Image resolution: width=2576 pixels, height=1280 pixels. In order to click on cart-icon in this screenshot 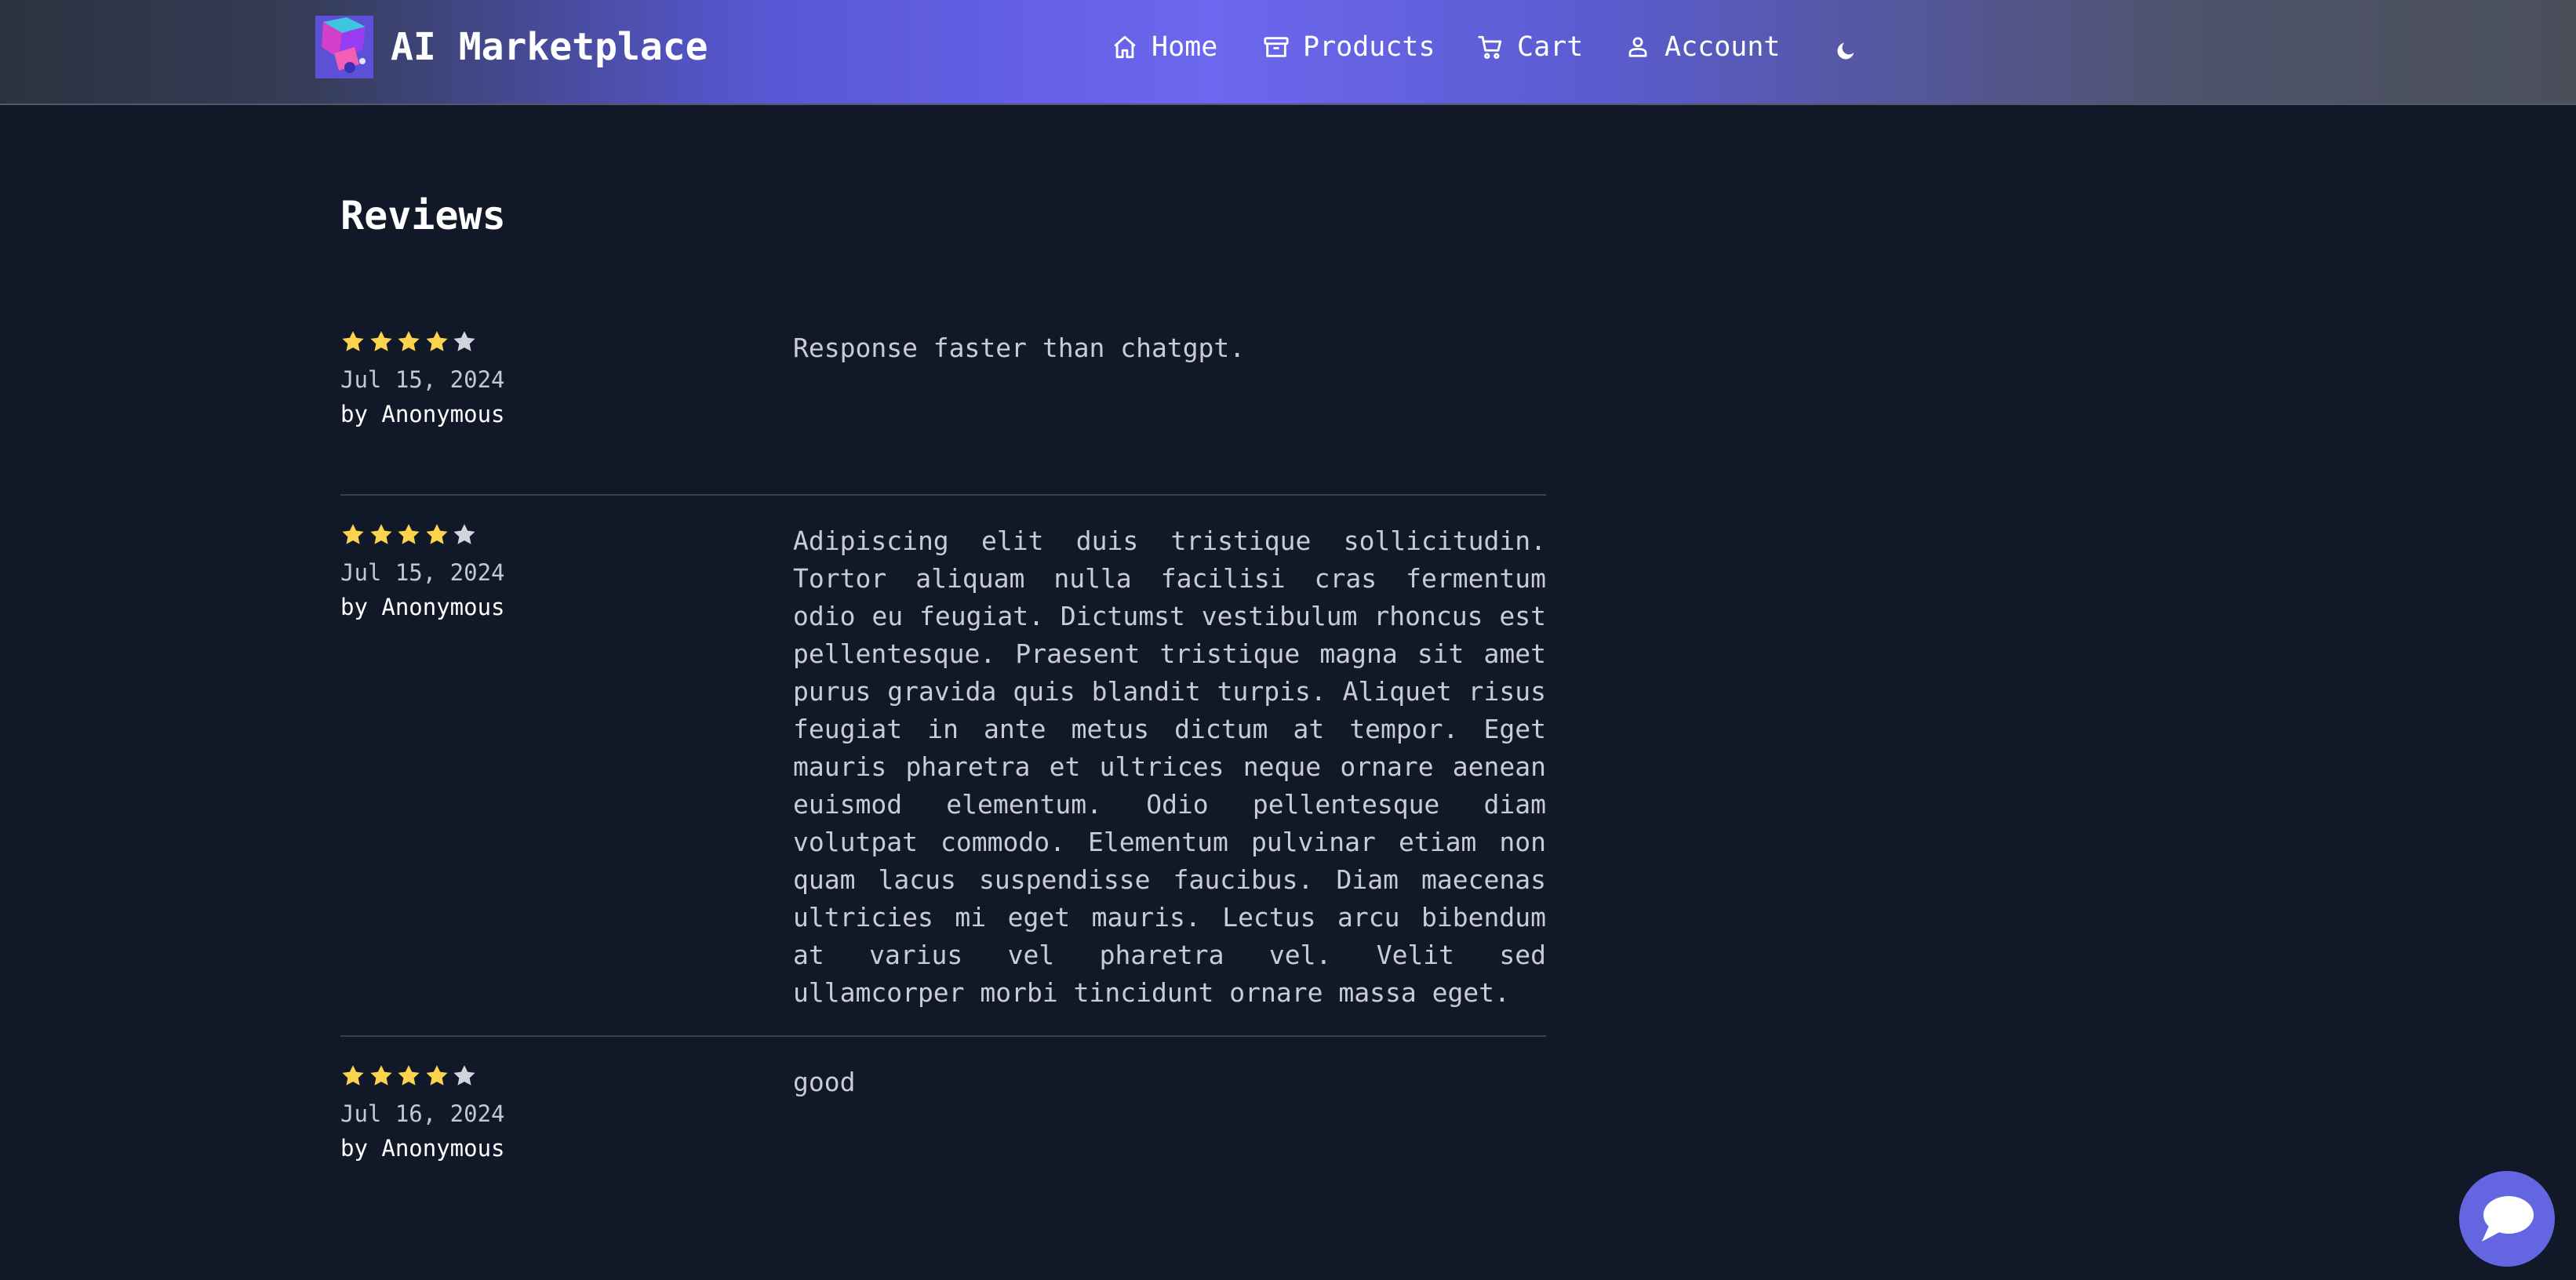, I will do `click(1490, 47)`.